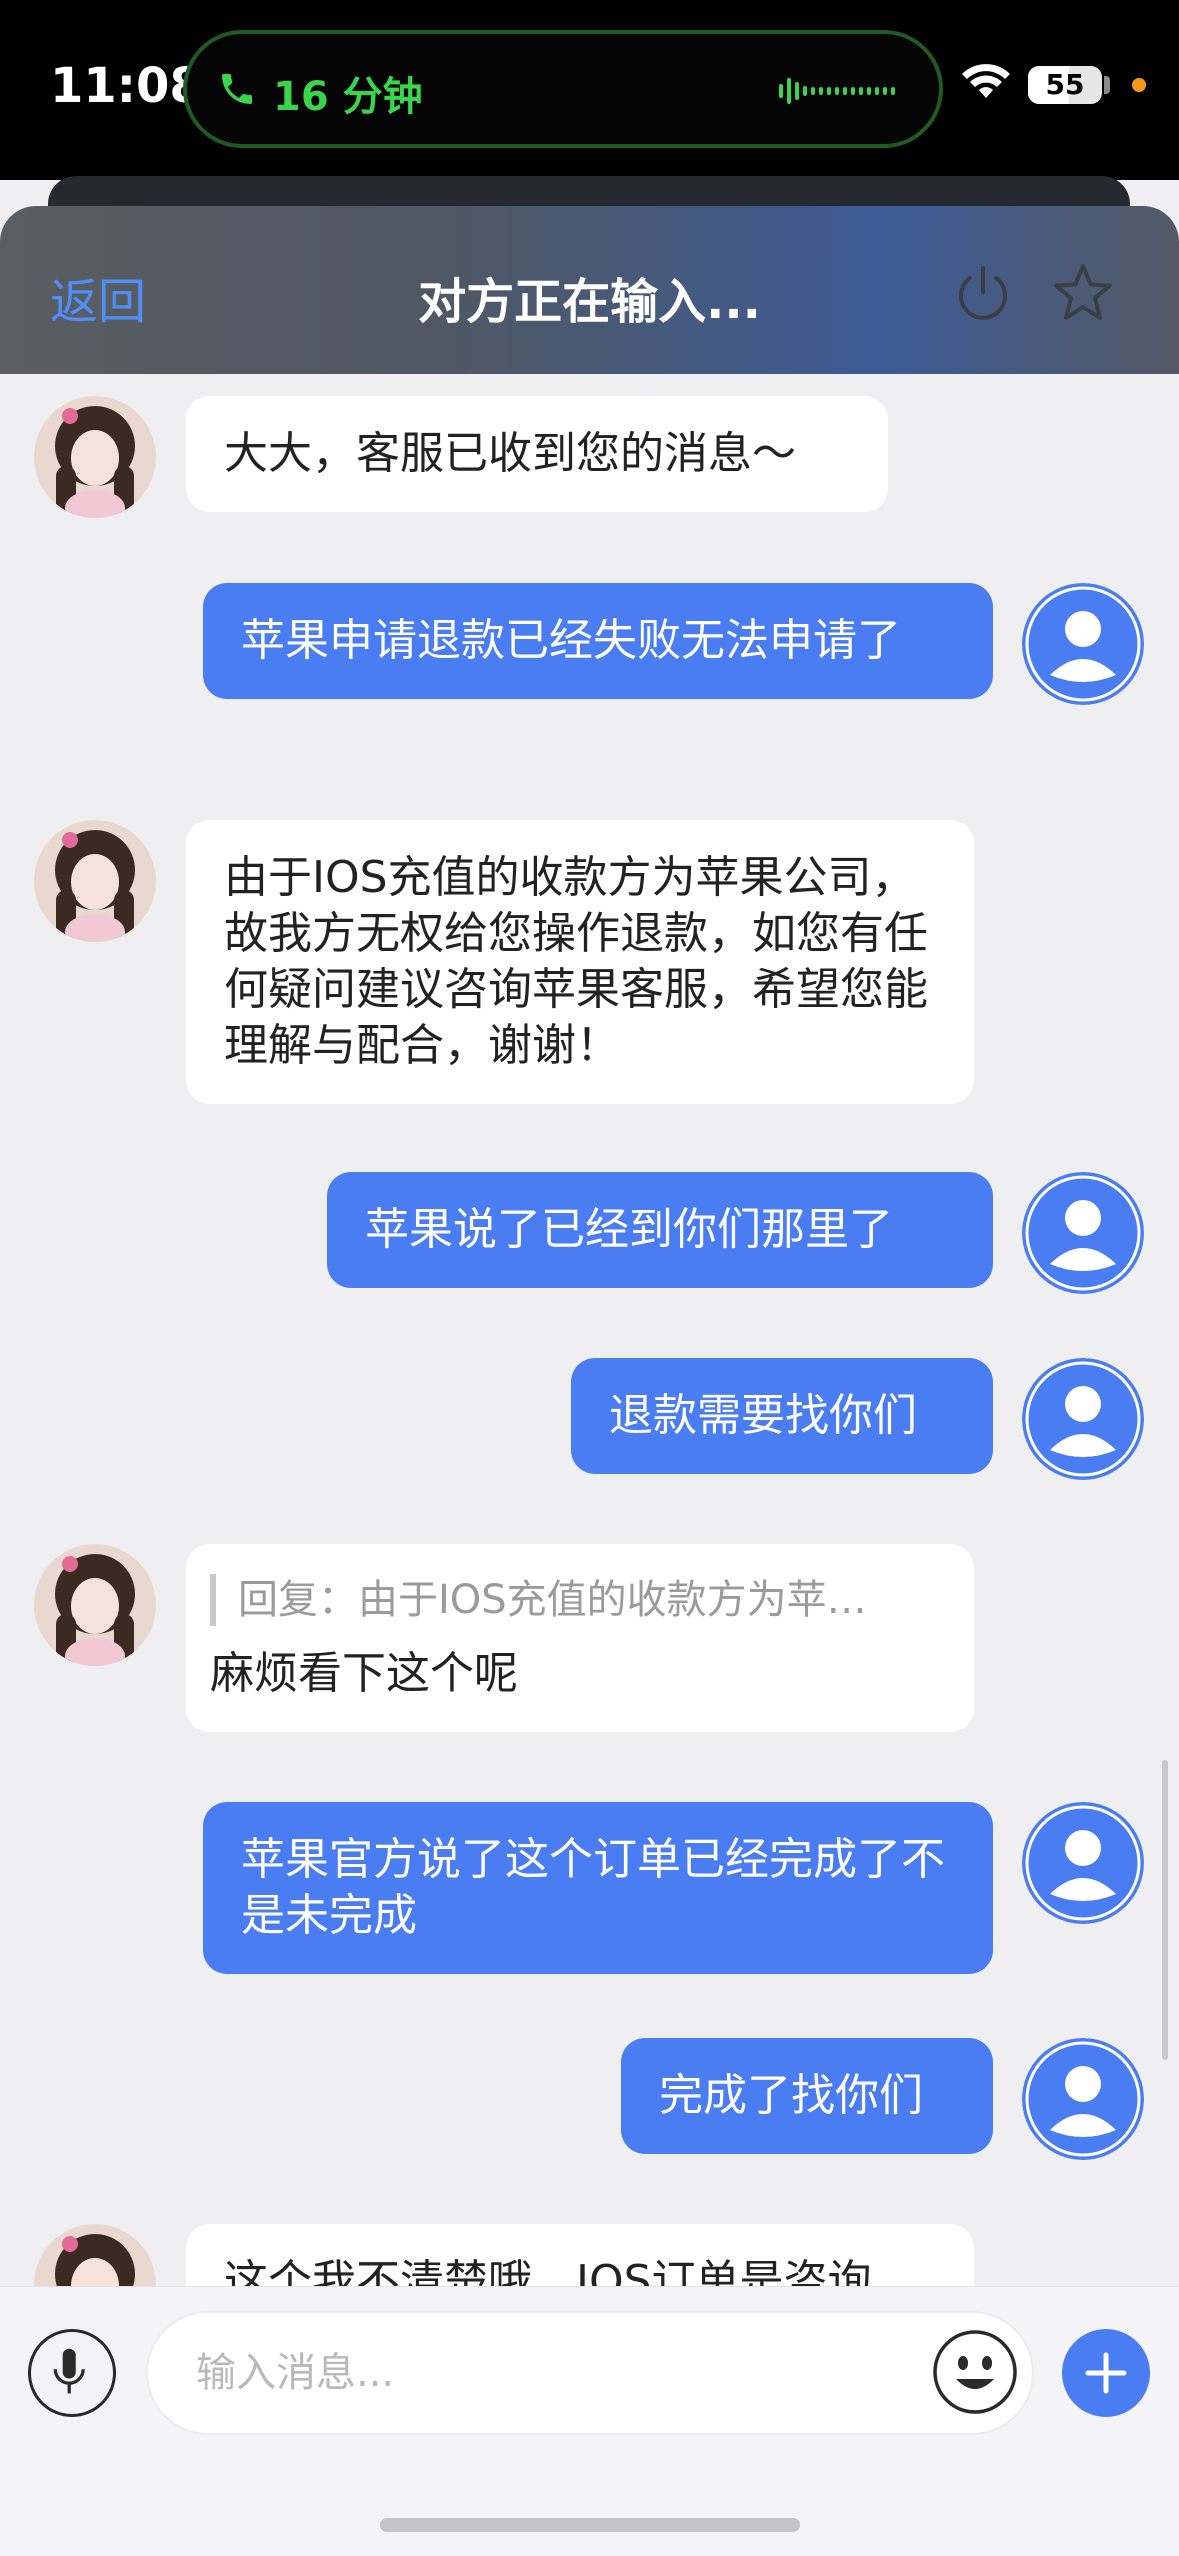  I want to click on voice-input-button, so click(72, 2373).